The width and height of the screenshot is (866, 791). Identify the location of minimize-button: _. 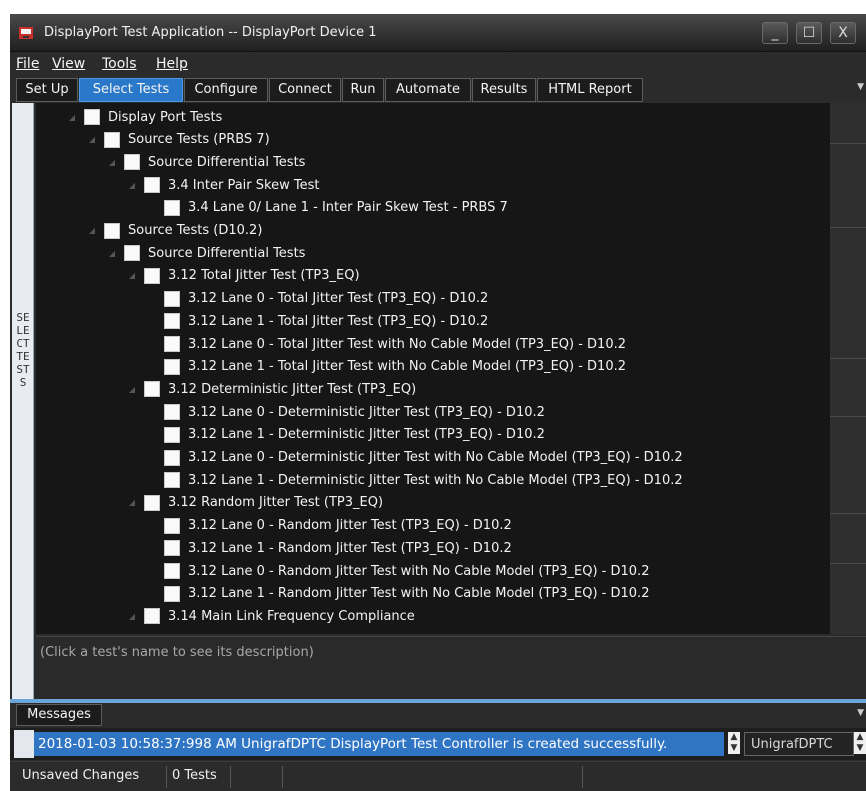
(775, 33).